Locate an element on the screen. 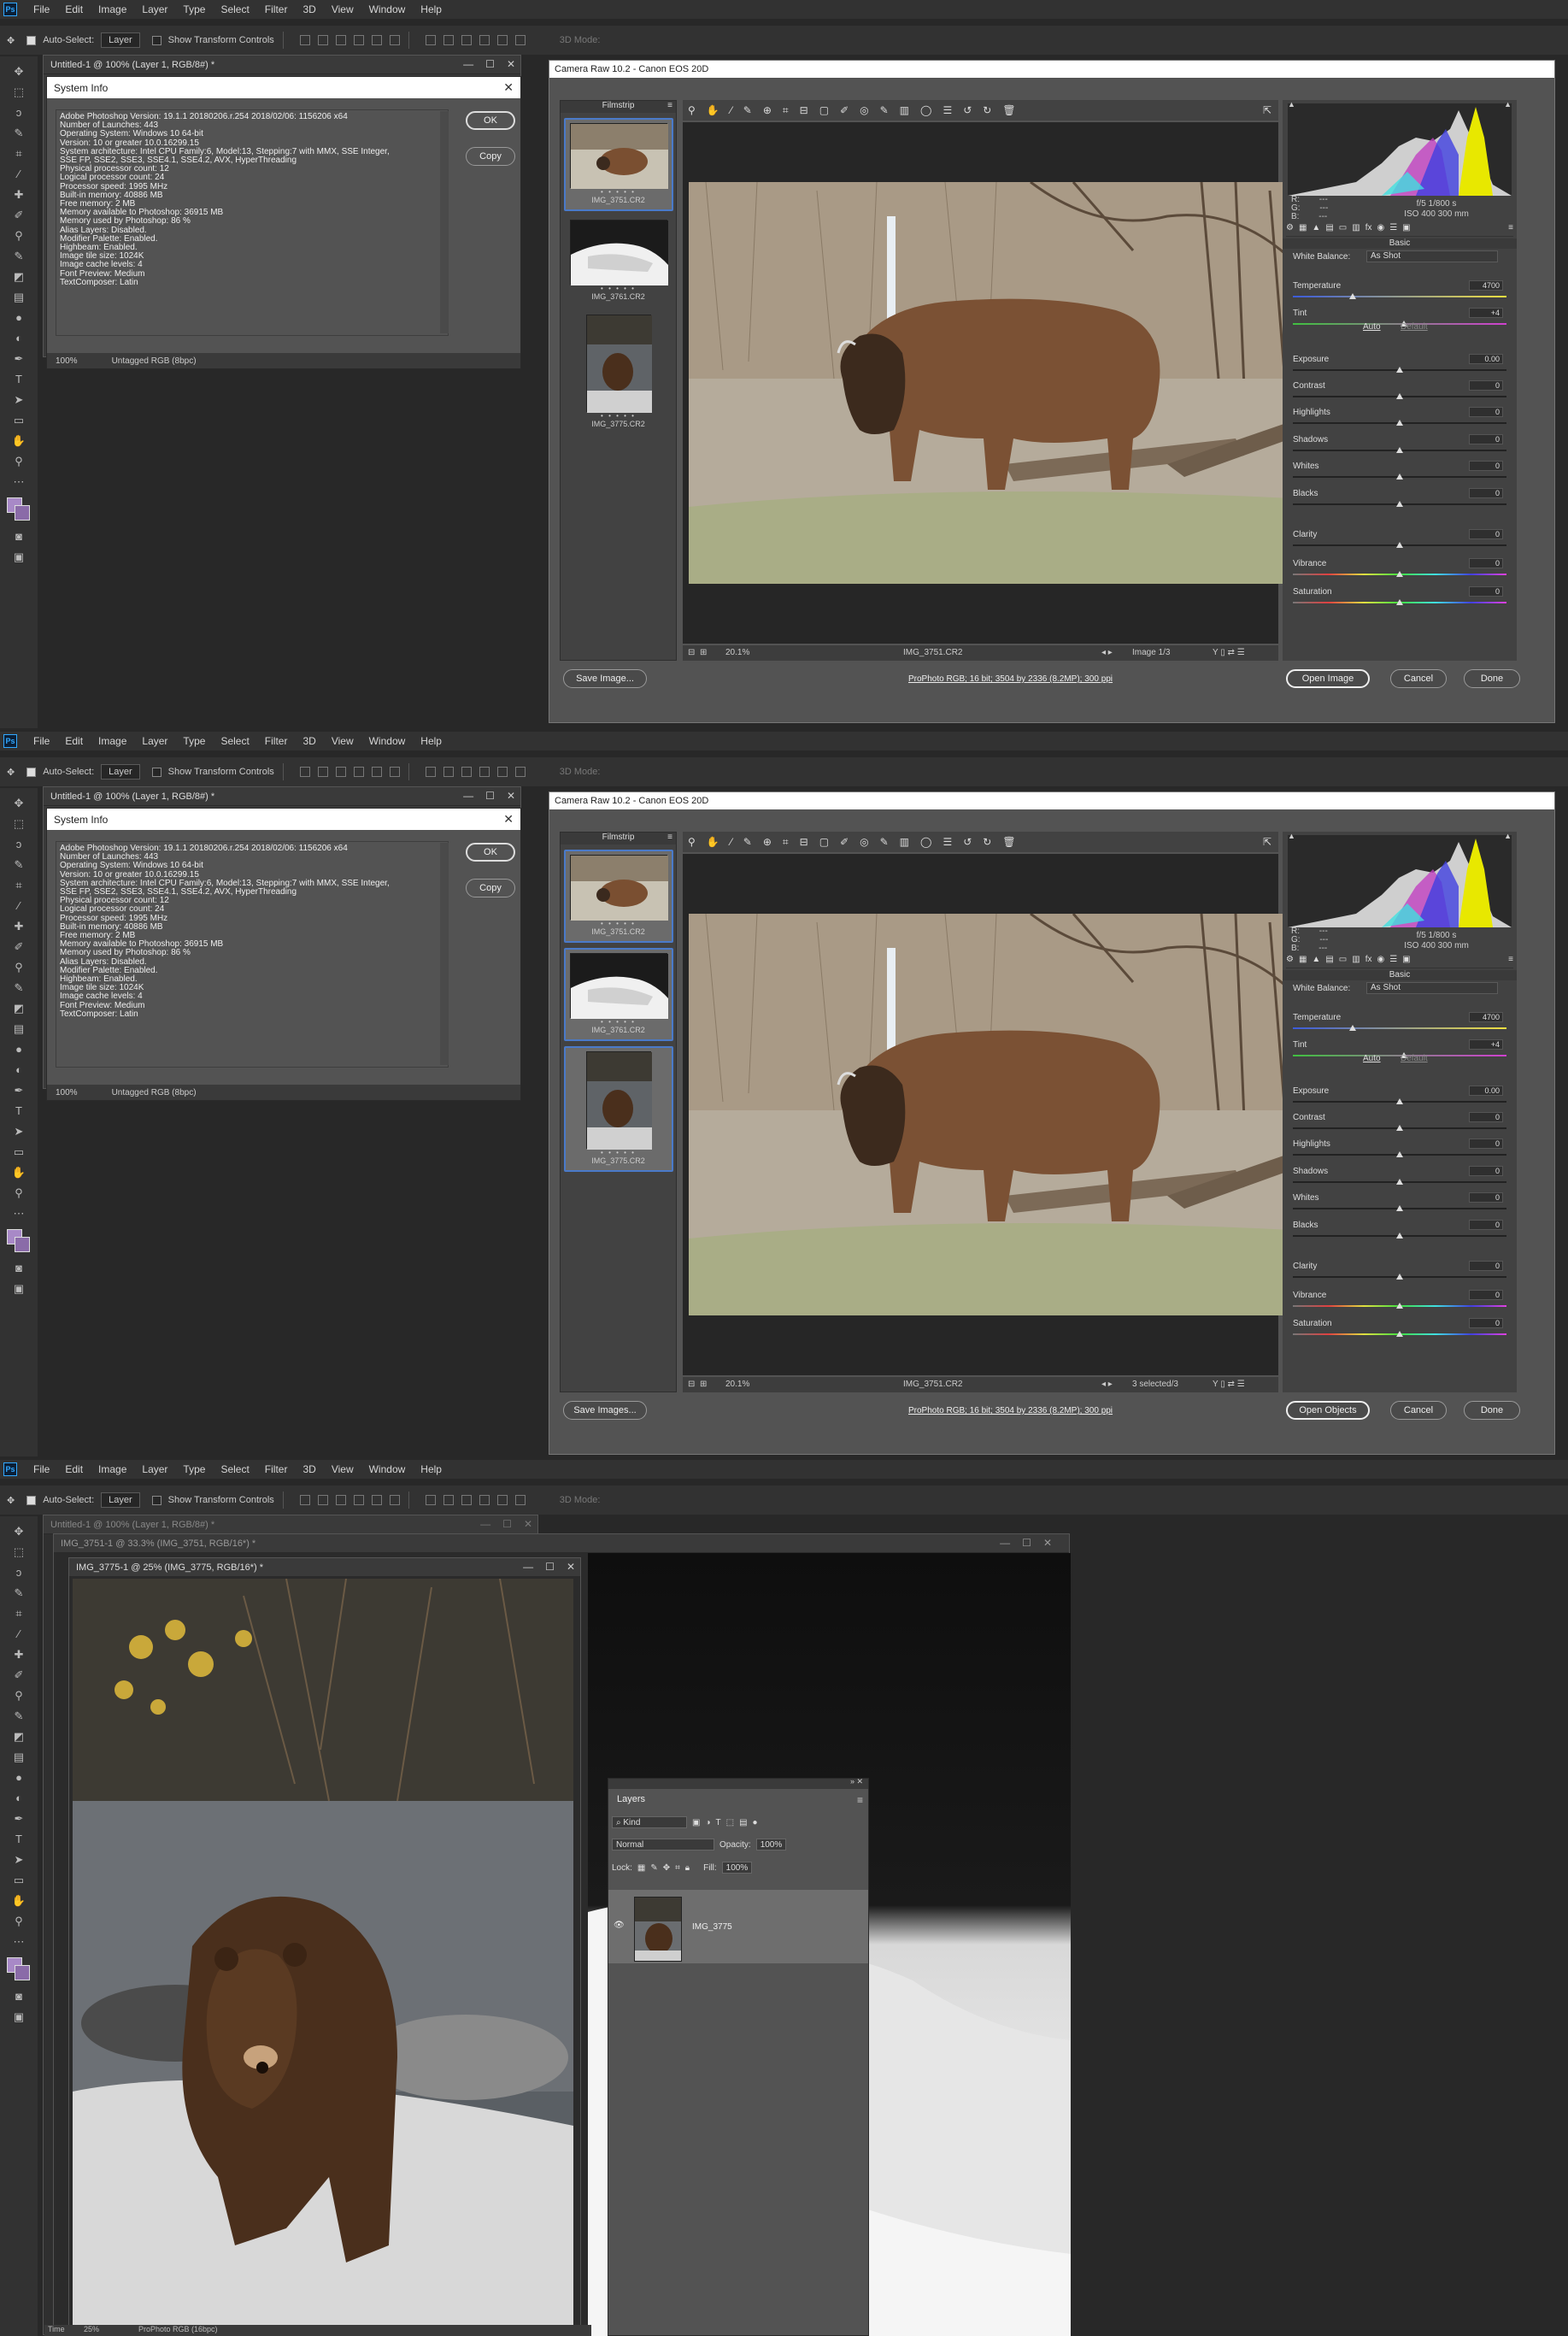 Image resolution: width=1568 pixels, height=2336 pixels. menu-help: Help is located at coordinates (431, 741).